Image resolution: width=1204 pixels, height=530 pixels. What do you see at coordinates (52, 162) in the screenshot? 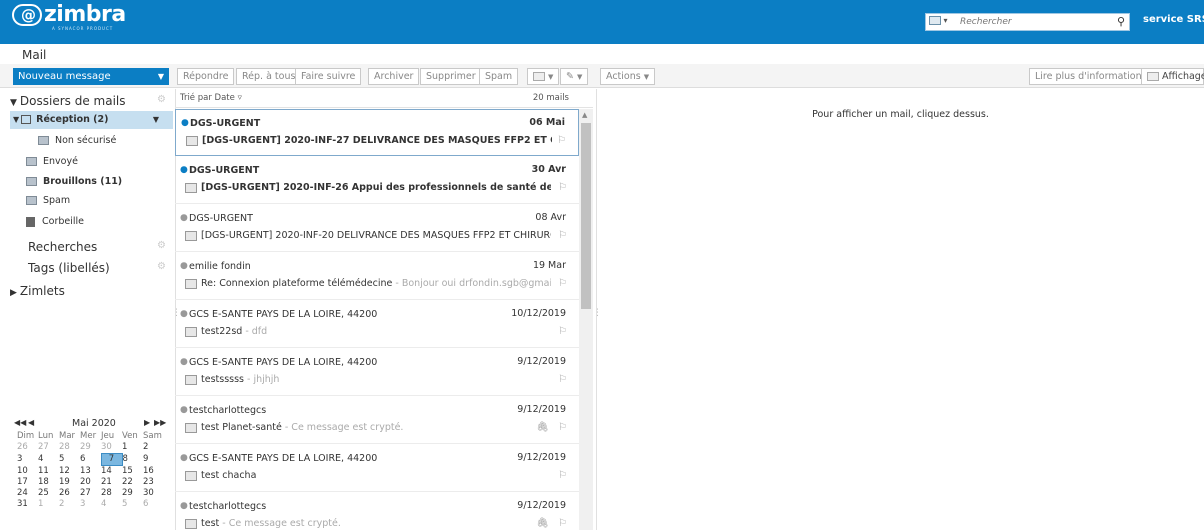
I see `folder-sent: Envoyé` at bounding box center [52, 162].